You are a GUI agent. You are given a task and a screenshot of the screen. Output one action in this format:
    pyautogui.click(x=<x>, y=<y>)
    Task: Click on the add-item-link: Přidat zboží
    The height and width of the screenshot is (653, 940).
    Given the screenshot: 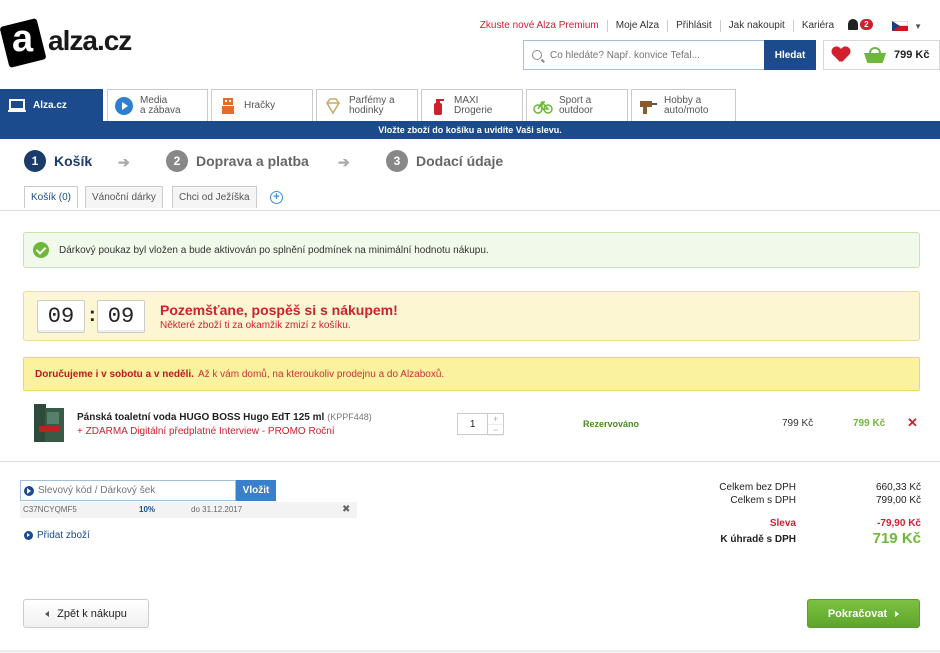 What is the action you would take?
    pyautogui.click(x=57, y=535)
    